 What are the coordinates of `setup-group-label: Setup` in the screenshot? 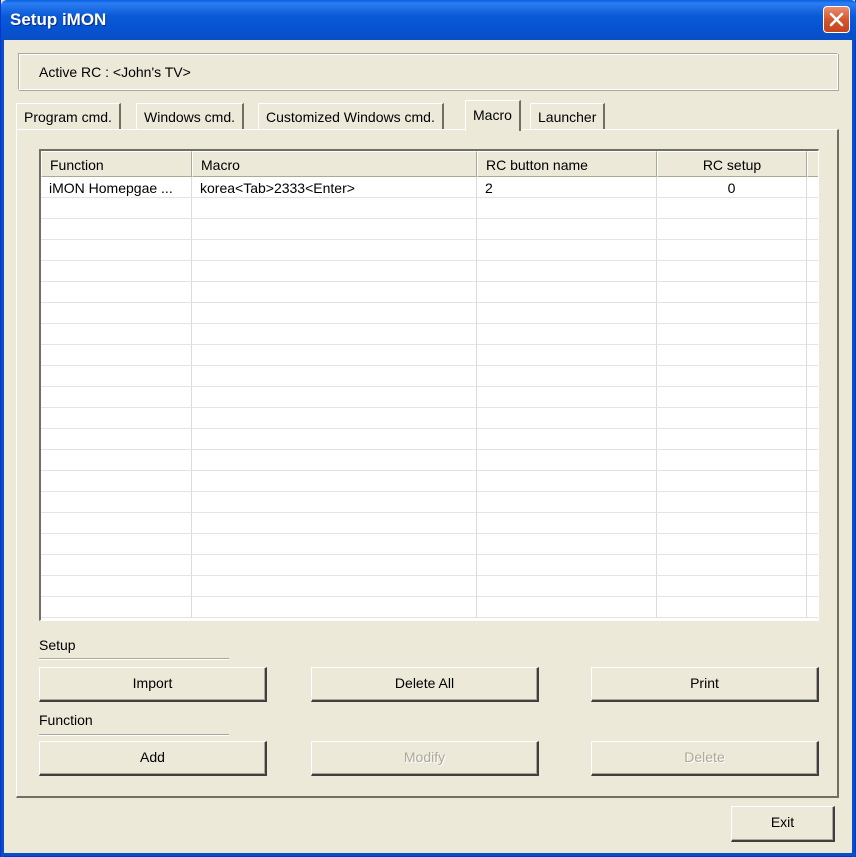 It's located at (57, 645).